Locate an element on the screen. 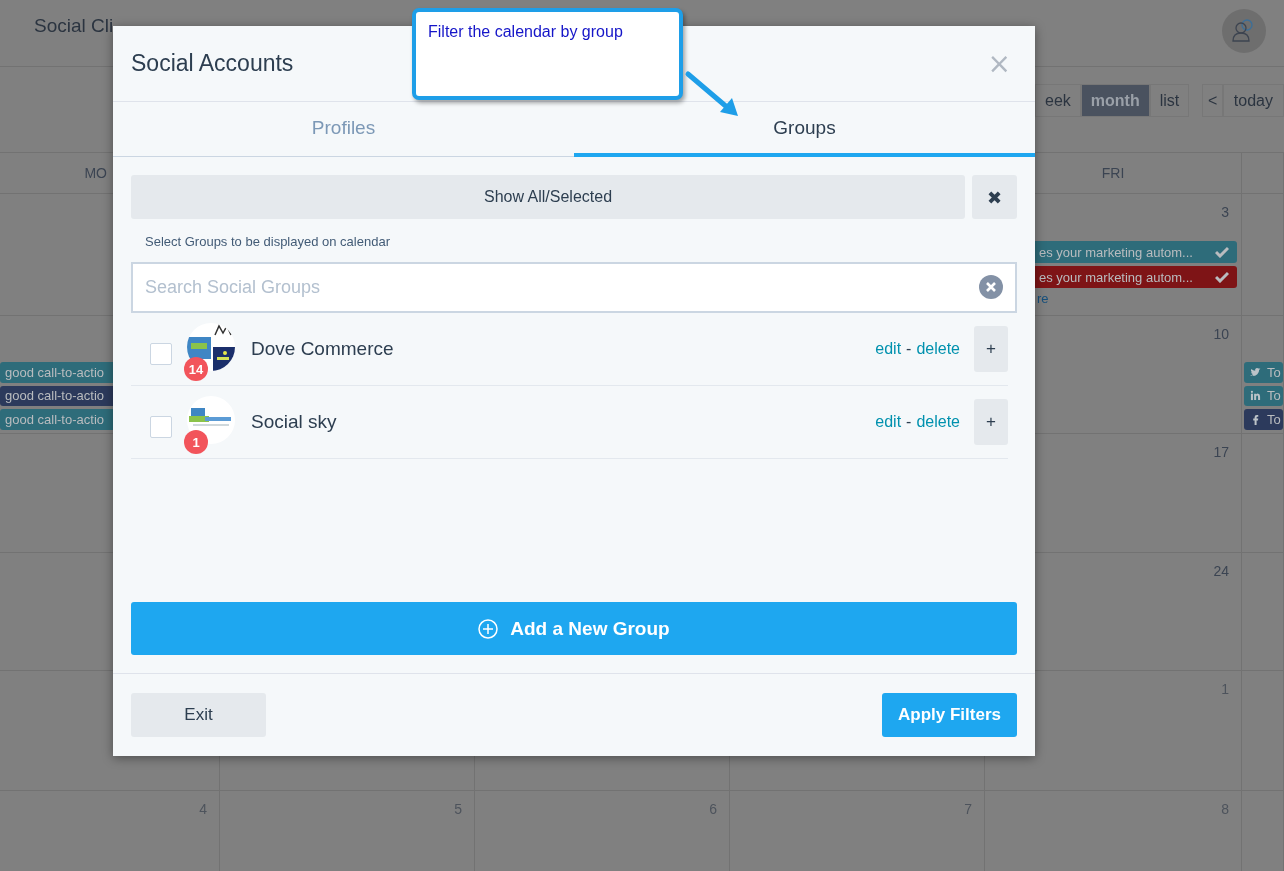 This screenshot has height=871, width=1284. tab: Profiles is located at coordinates (343, 129).